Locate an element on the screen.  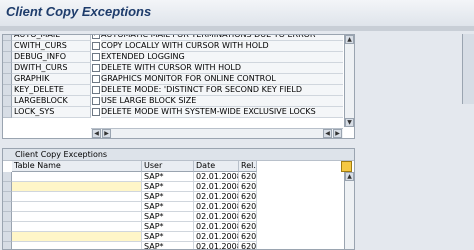
scroll-up-icon: ▲ is located at coordinates (349, 39).